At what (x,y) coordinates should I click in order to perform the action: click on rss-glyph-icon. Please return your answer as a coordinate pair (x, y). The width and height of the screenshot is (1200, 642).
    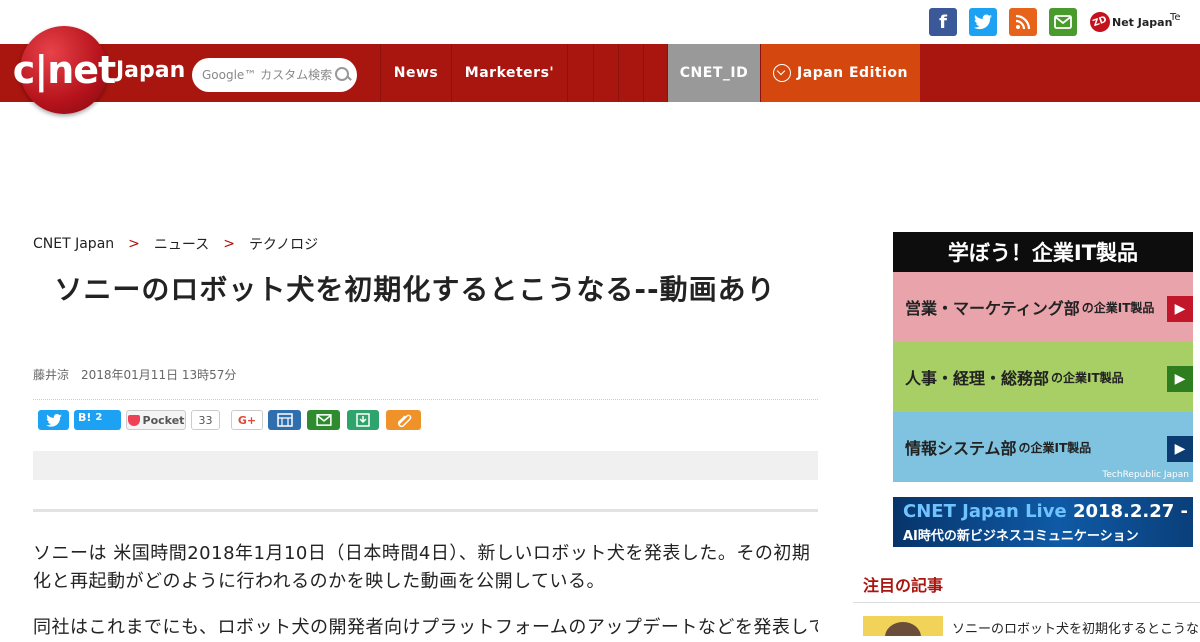
    Looking at the image, I should click on (1023, 22).